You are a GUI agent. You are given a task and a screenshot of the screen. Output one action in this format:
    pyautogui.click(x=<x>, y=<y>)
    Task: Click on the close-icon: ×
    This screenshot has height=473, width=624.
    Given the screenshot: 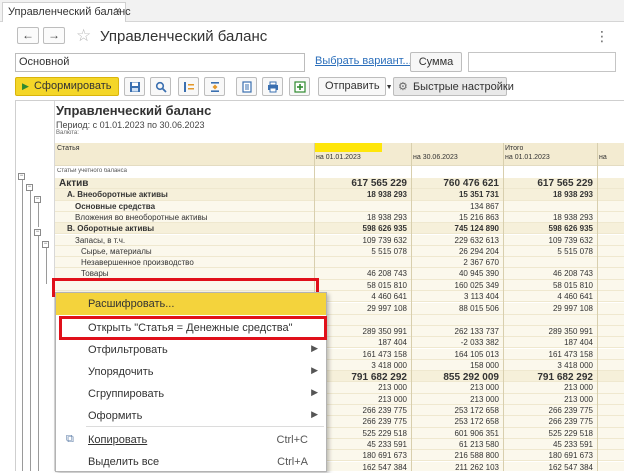 What is the action you would take?
    pyautogui.click(x=118, y=11)
    